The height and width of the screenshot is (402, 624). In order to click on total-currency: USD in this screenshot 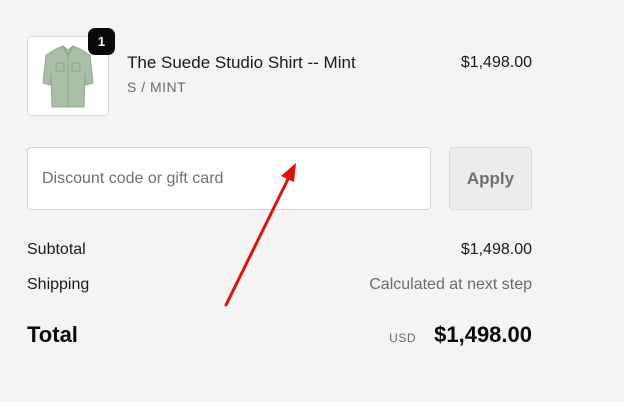, I will do `click(402, 338)`.